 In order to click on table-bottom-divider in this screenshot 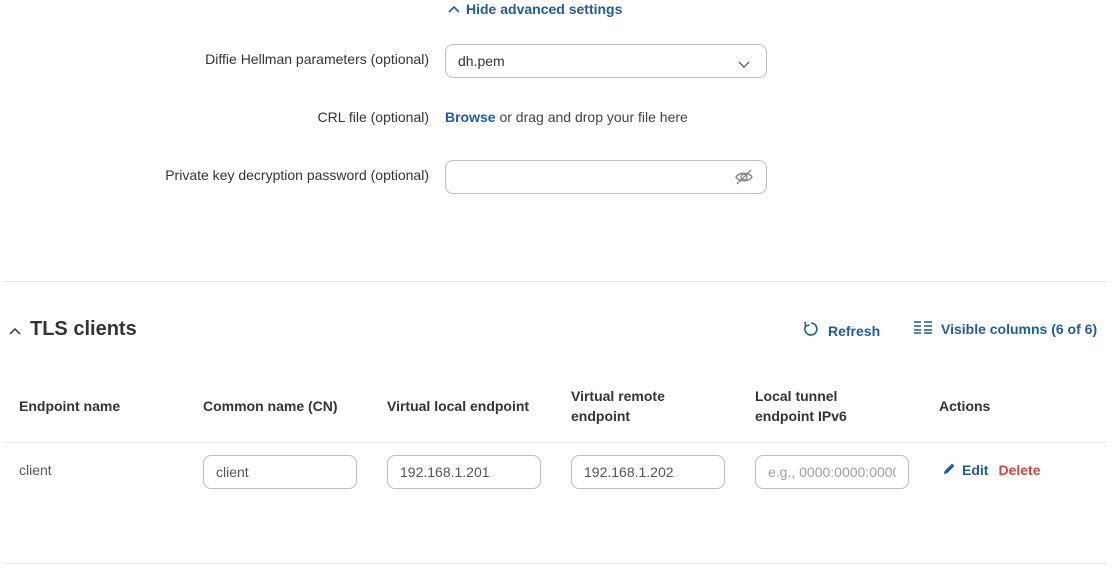, I will do `click(555, 563)`.